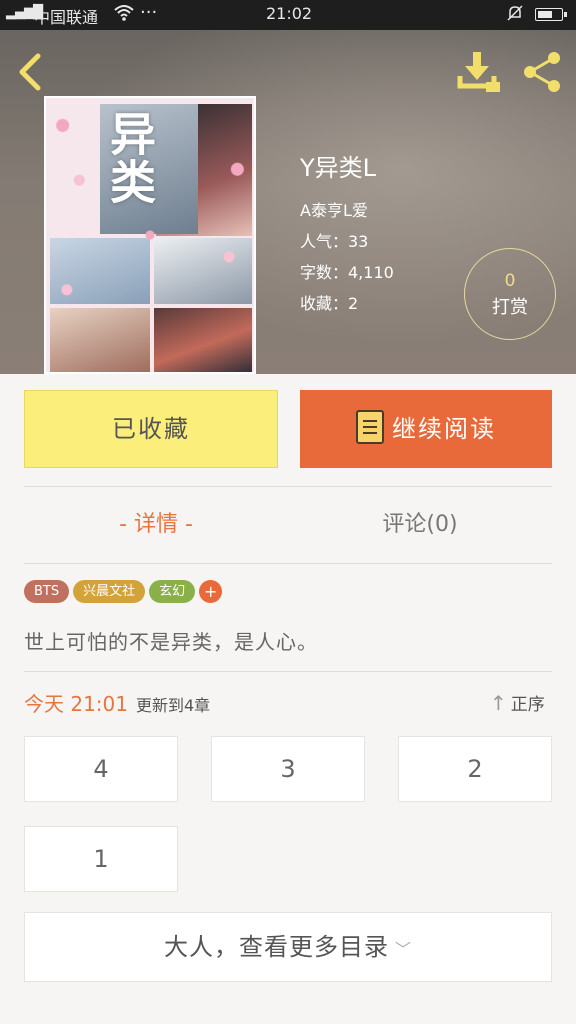 This screenshot has height=1024, width=576. Describe the element at coordinates (498, 703) in the screenshot. I see `arrow-up-icon: ↑` at that location.